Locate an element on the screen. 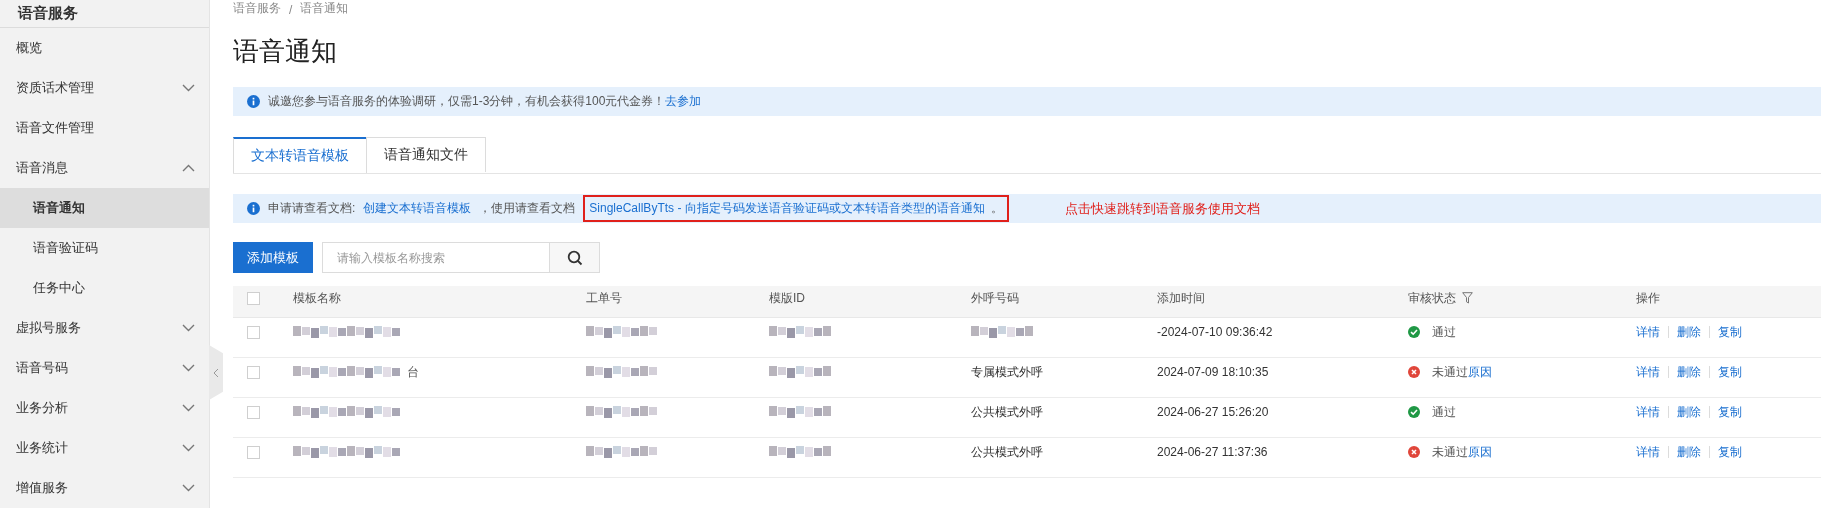 This screenshot has width=1821, height=508. sidebar-item: 任务中心 is located at coordinates (104, 288).